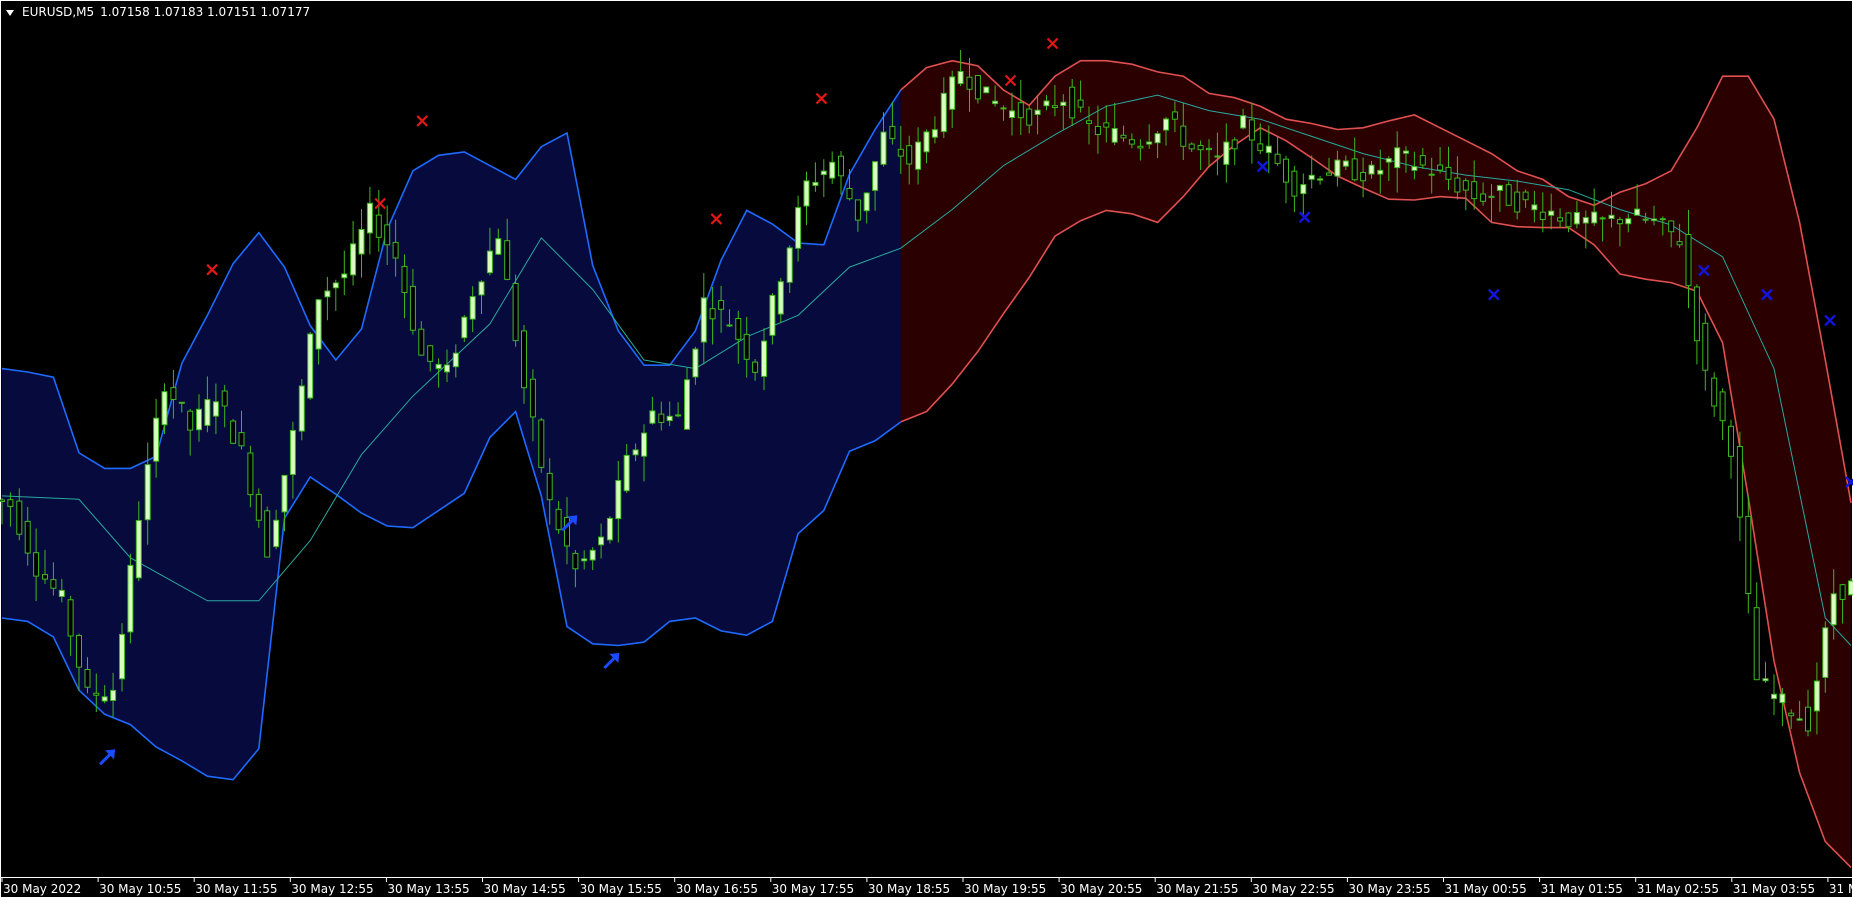  I want to click on time-axis-label: 30 May 10:55, so click(140, 889).